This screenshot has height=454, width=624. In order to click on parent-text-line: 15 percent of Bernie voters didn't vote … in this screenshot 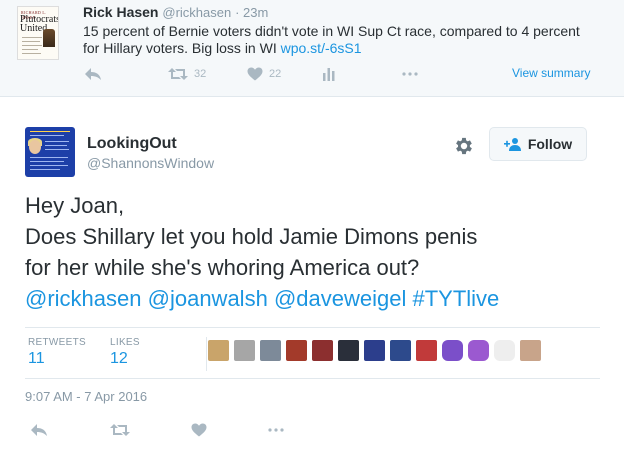, I will do `click(331, 31)`.